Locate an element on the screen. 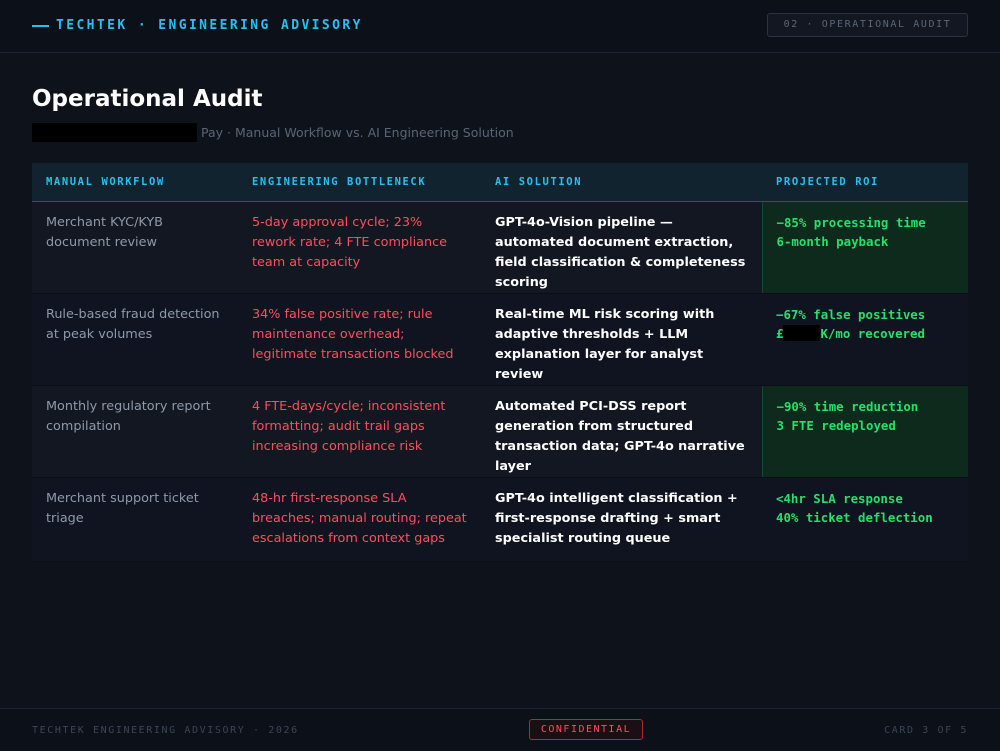 The image size is (1000, 751). brand-name: TECHTEK · ENGINEERING ADVISORY is located at coordinates (209, 25).